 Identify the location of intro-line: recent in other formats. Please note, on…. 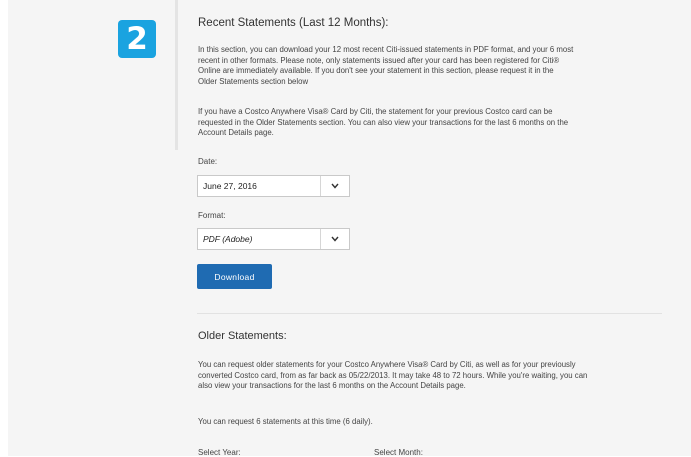
(379, 60).